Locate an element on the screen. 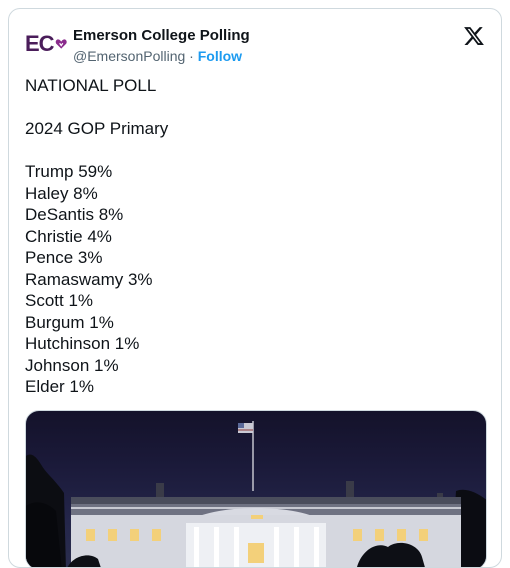 This screenshot has width=510, height=568. result-line: Trump 59% is located at coordinates (69, 171).